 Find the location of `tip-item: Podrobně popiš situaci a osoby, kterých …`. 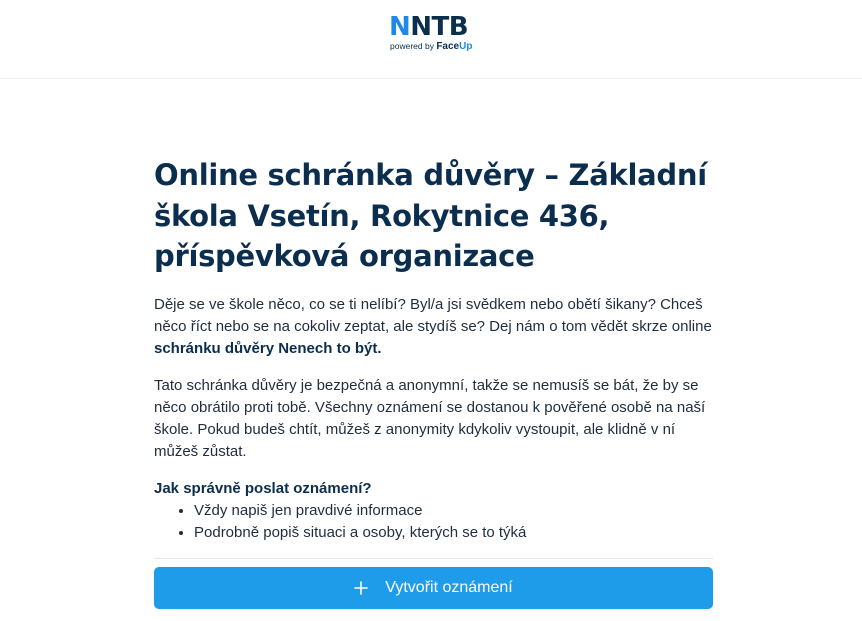

tip-item: Podrobně popiš situaci a osoby, kterých … is located at coordinates (454, 533).